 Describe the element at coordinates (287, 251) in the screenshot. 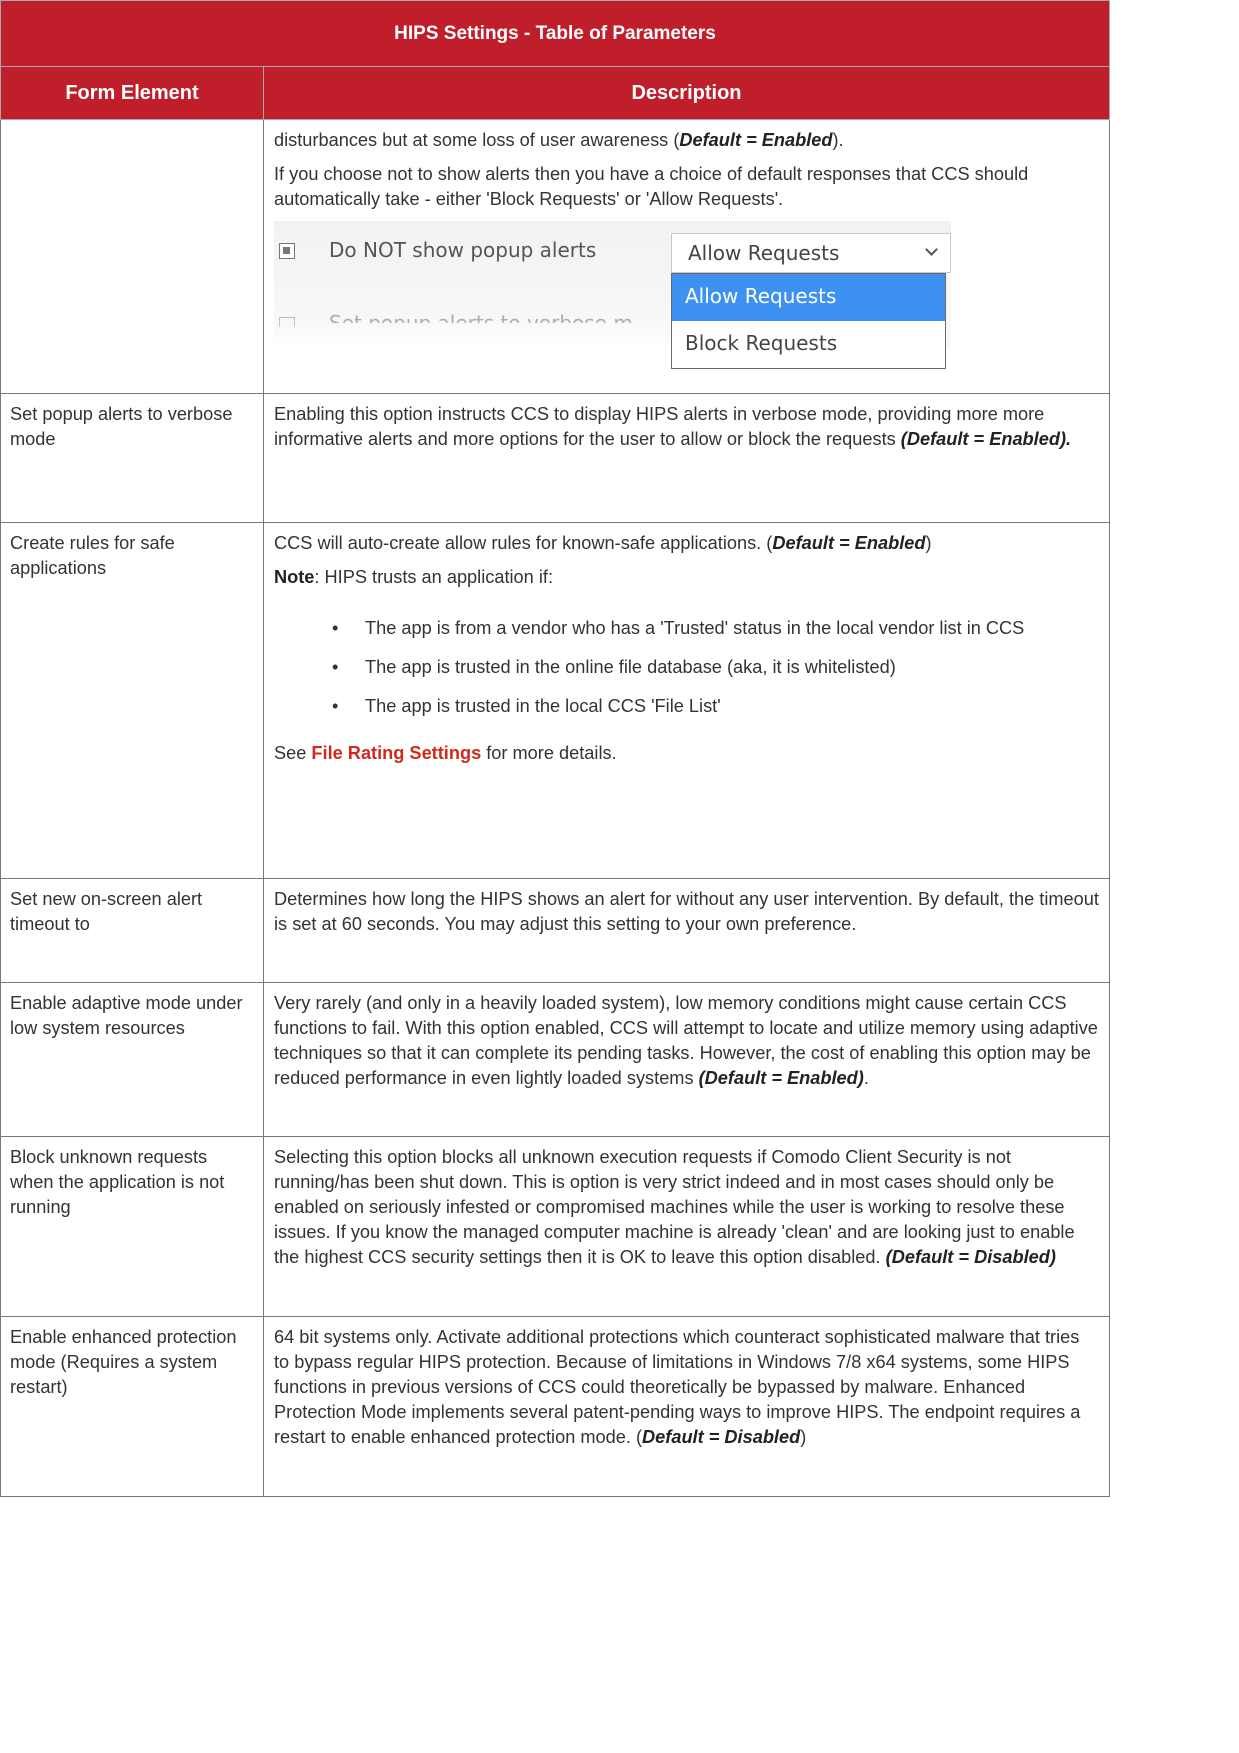

I see `do-not-show-popup-checkbox` at that location.